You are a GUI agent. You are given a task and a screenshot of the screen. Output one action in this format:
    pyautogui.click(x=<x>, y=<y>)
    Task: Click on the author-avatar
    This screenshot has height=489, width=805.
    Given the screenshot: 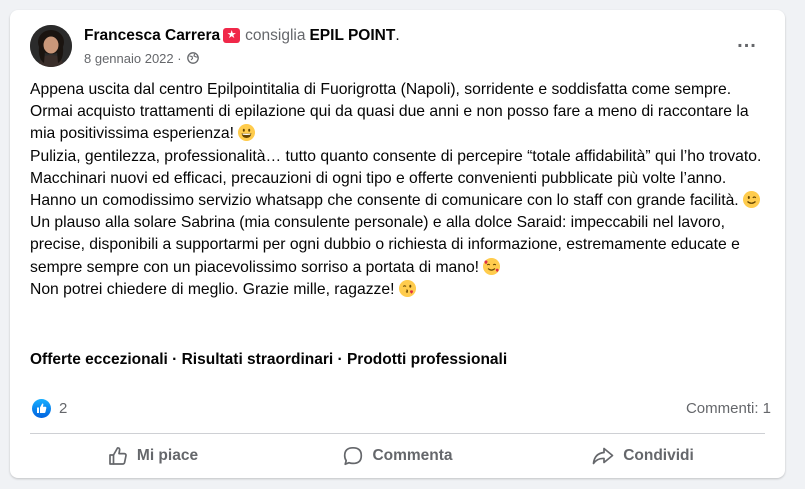 What is the action you would take?
    pyautogui.click(x=51, y=46)
    